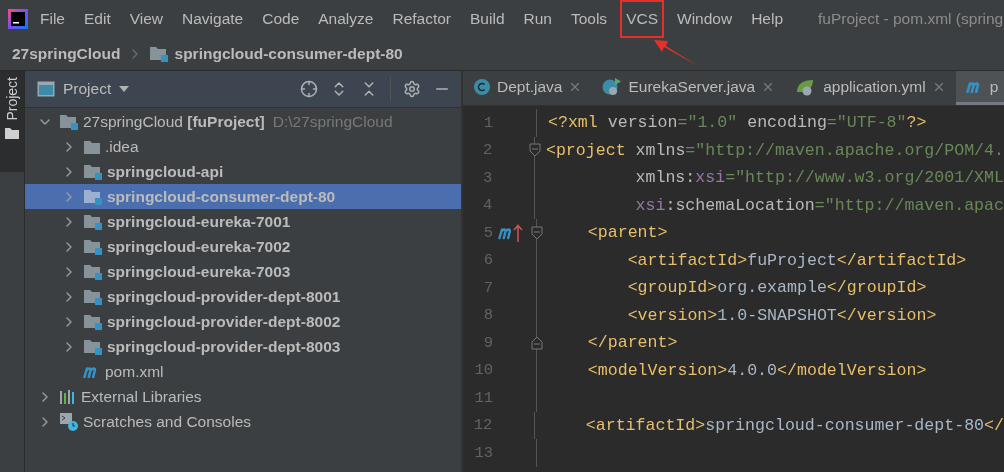 Image resolution: width=1004 pixels, height=472 pixels. I want to click on tree-item: springcloud-eureka-7002, so click(243, 246).